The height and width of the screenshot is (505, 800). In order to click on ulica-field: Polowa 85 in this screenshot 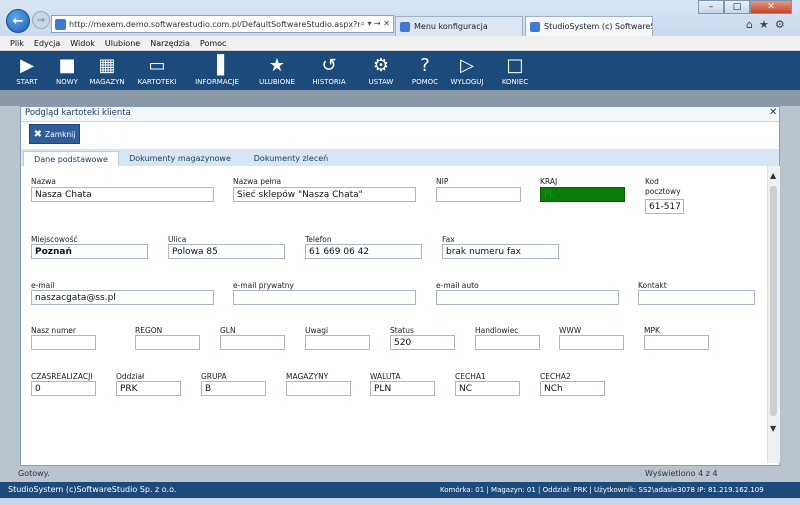, I will do `click(226, 251)`.